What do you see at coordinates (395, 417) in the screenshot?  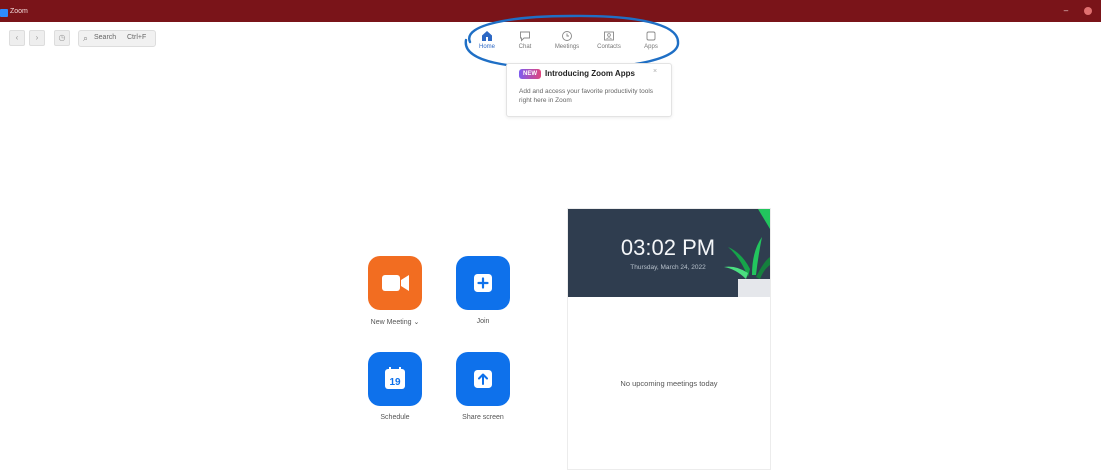 I see `schedule-label: Schedule` at bounding box center [395, 417].